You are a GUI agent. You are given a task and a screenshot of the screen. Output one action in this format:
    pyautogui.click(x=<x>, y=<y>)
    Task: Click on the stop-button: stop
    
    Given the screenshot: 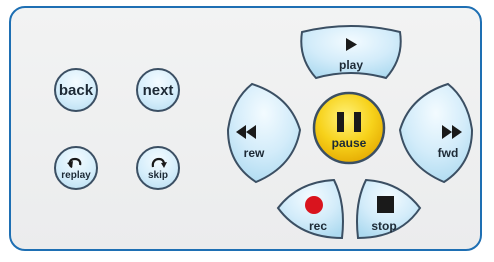 What is the action you would take?
    pyautogui.click(x=389, y=209)
    